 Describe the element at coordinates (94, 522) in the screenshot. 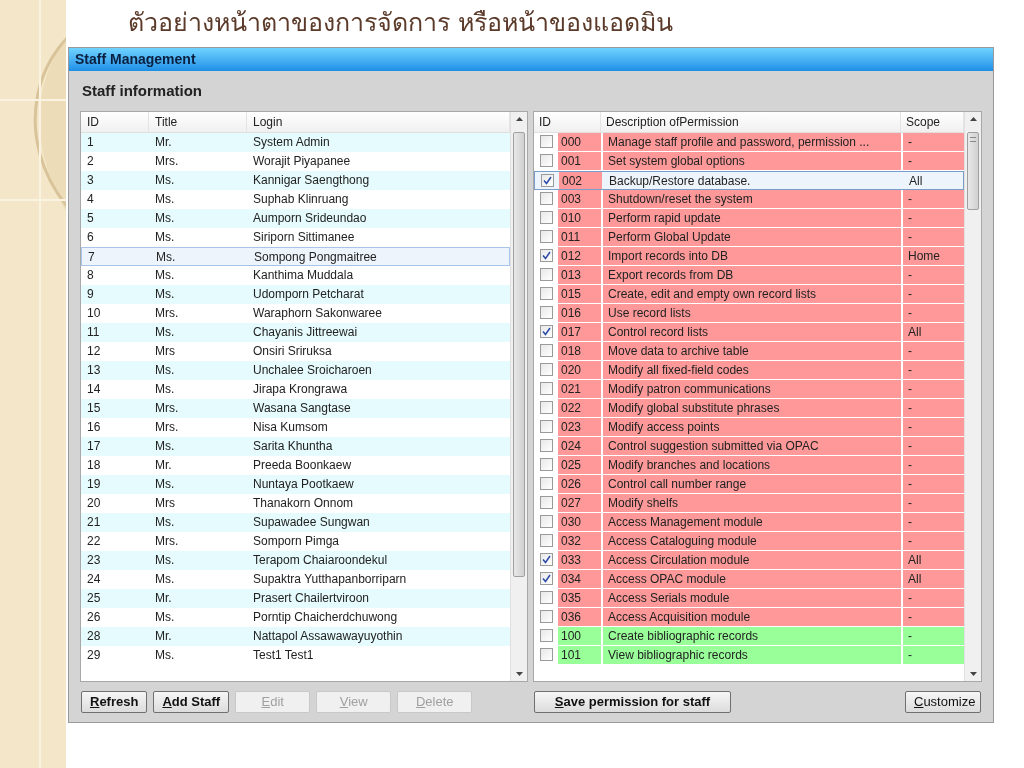

I see `table-cell-text: 21` at that location.